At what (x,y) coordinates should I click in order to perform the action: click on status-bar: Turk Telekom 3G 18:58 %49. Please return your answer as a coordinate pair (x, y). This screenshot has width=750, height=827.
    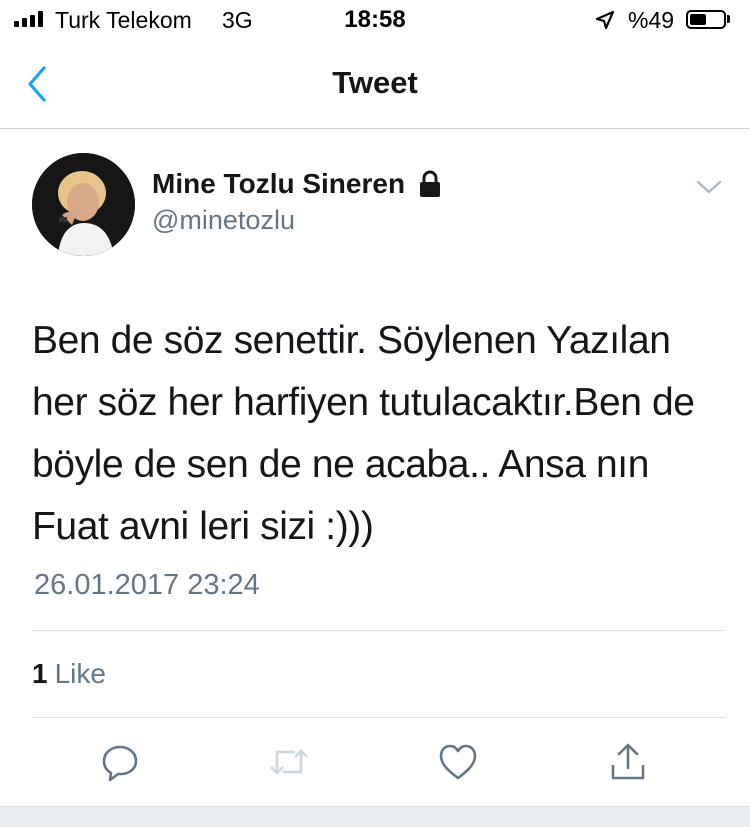
    Looking at the image, I should click on (375, 20).